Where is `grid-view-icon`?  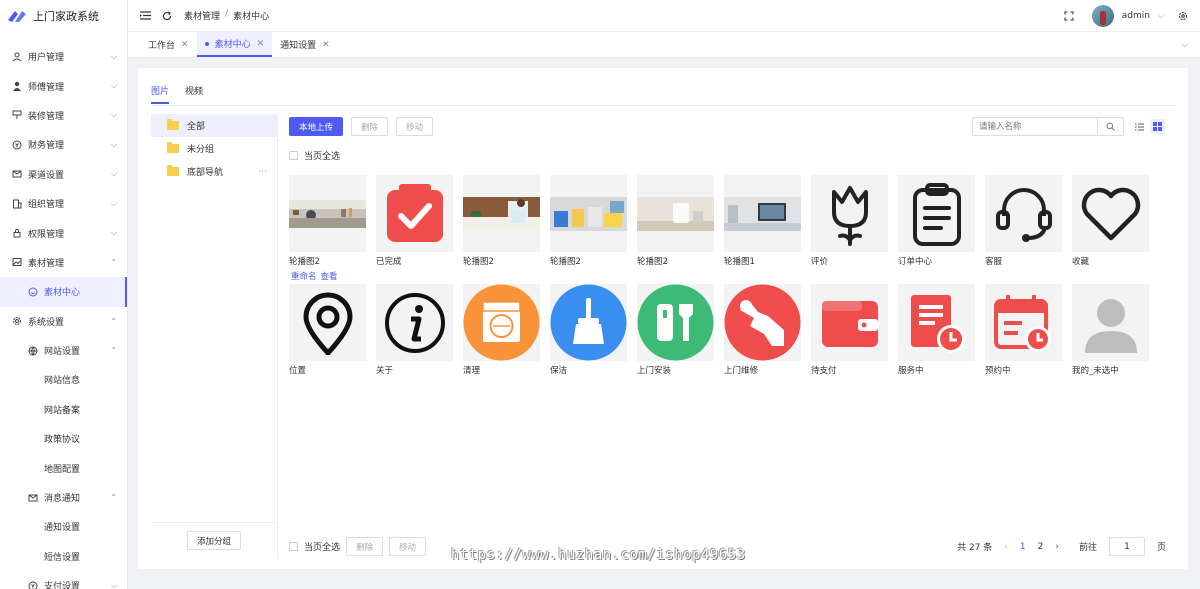 grid-view-icon is located at coordinates (1157, 126).